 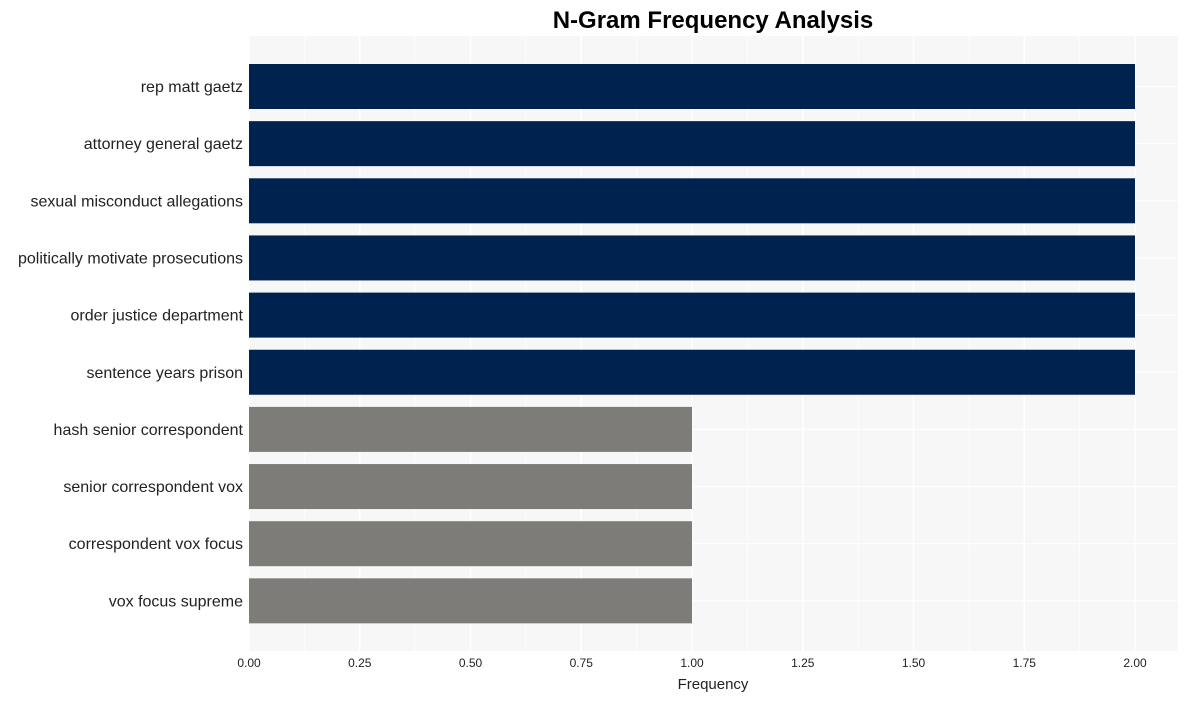 I want to click on x-axis-ticks: 0.00 0.25 0.50 0.75 1.00 1.25 1.50 1.75 2.00, so click(x=692, y=663).